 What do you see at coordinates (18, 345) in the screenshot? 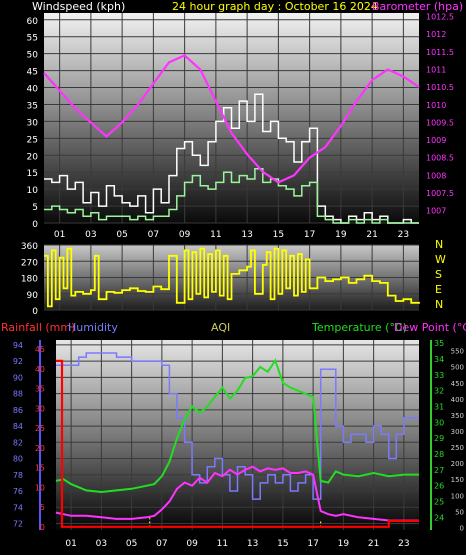
I see `humidity-y-tick: 94` at bounding box center [18, 345].